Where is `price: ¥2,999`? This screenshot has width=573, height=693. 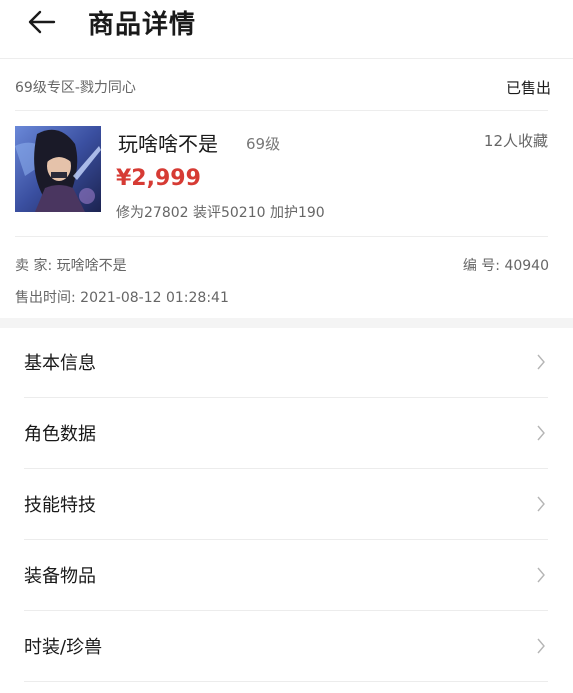 price: ¥2,999 is located at coordinates (158, 178).